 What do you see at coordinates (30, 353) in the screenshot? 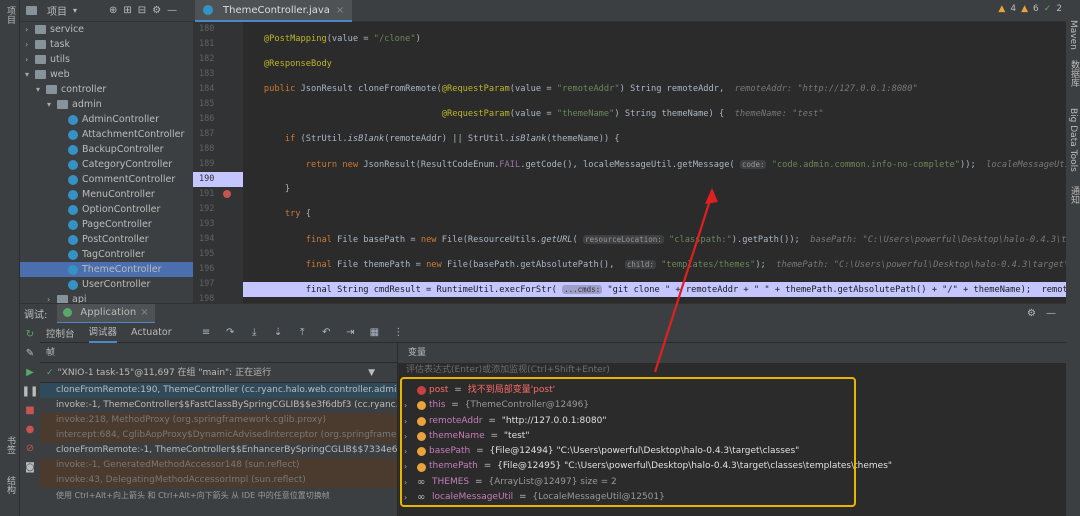
I see `settings-wrench-icon: ✎` at bounding box center [30, 353].